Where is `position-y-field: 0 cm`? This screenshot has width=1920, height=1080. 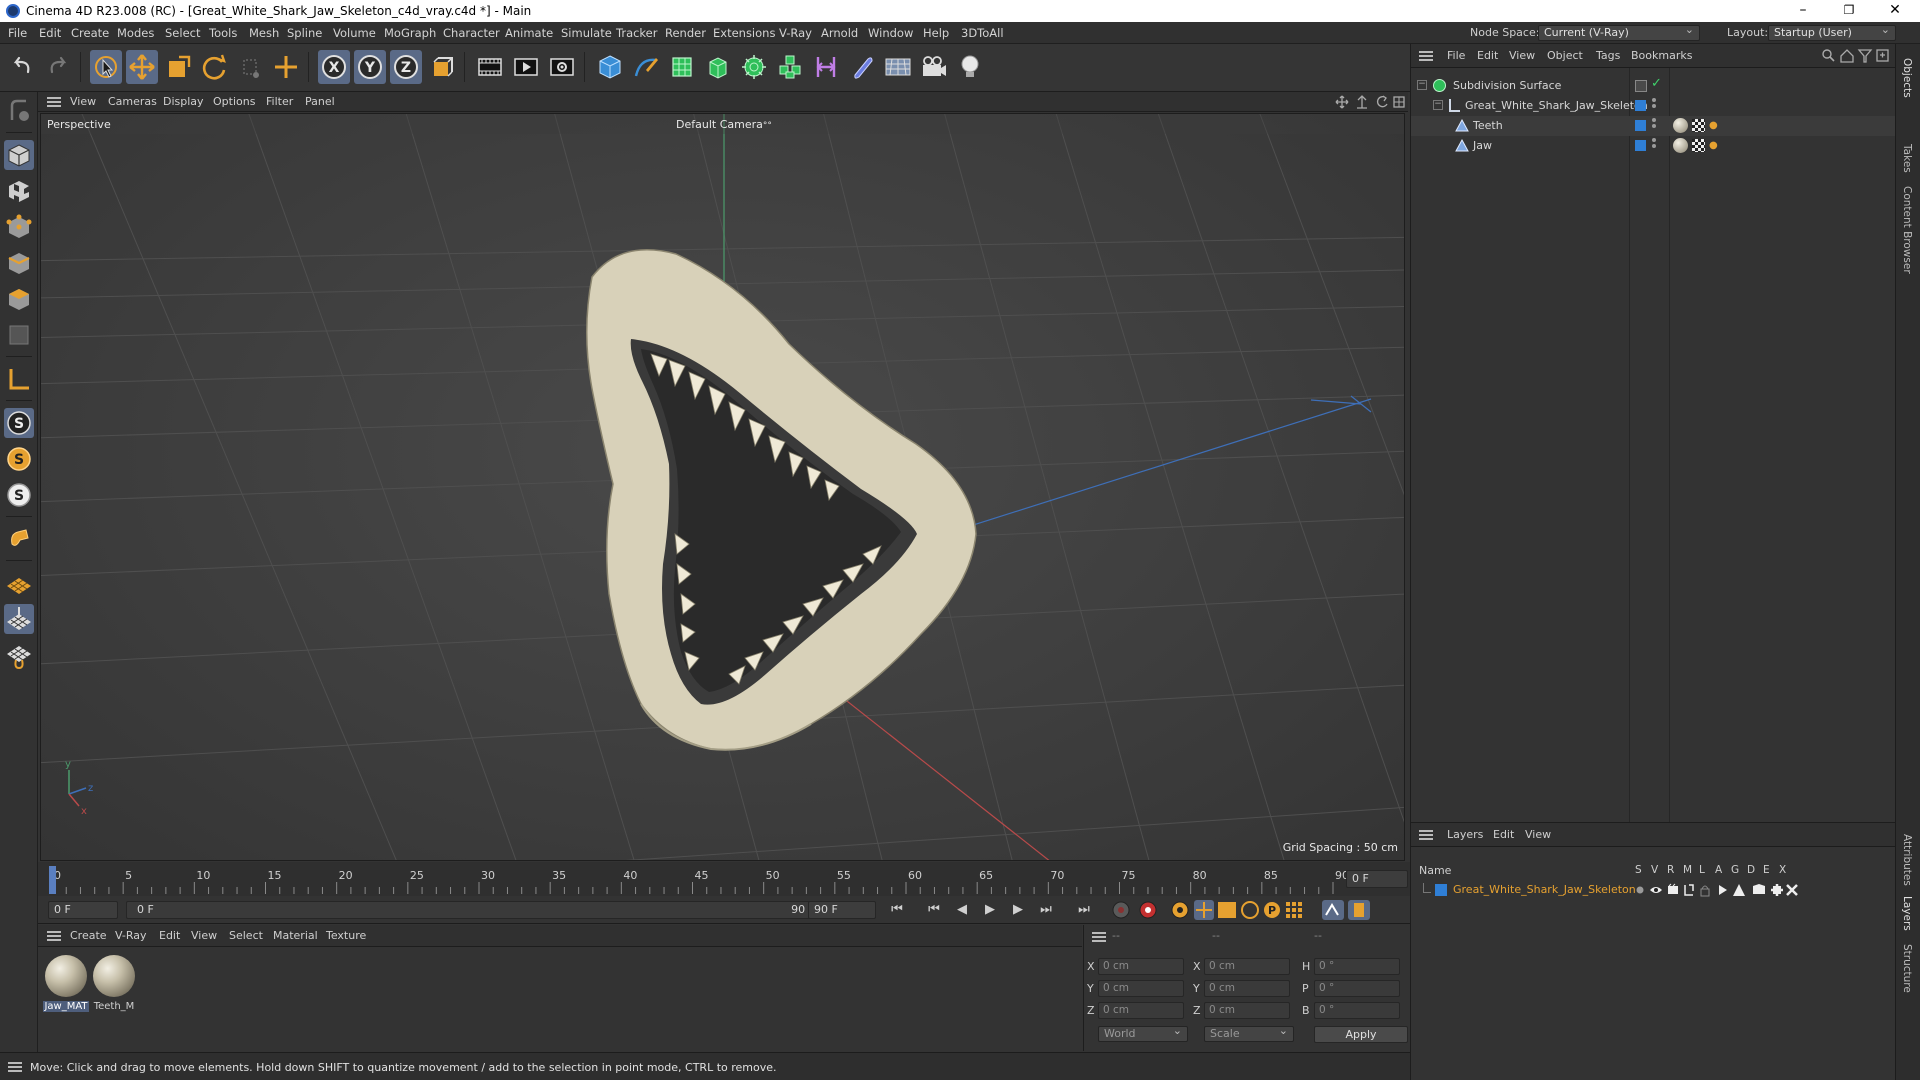 position-y-field: 0 cm is located at coordinates (1141, 988).